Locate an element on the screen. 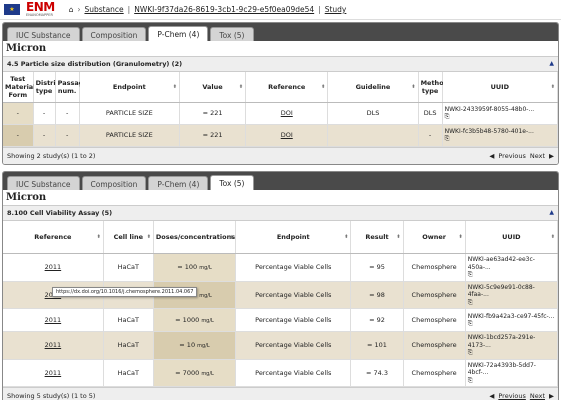 This screenshot has width=561, height=400. col-passage-num: Passage num. is located at coordinates (71, 87).